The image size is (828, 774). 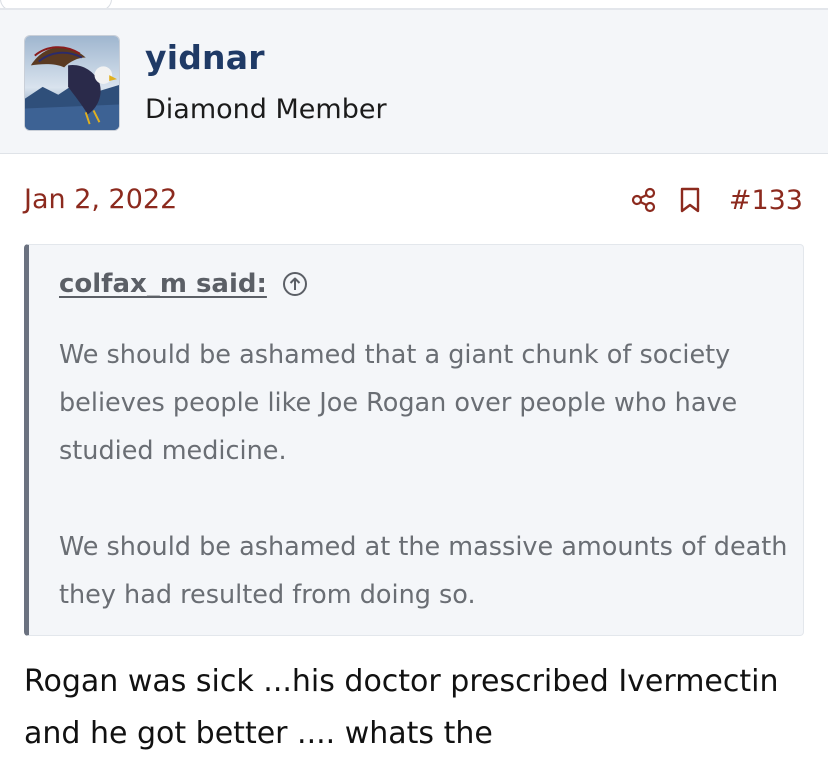 I want to click on post-actions: #133, so click(x=716, y=200).